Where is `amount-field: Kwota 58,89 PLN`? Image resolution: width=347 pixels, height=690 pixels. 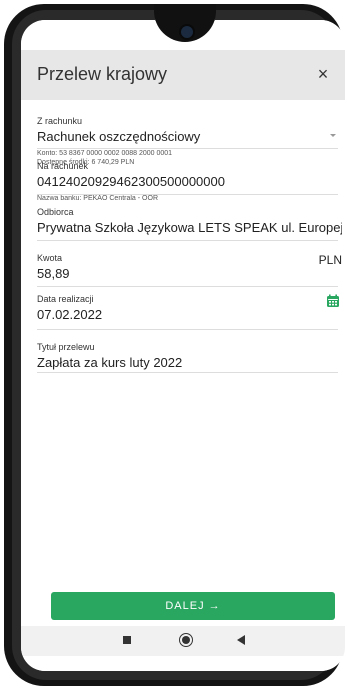
amount-field: Kwota 58,89 PLN is located at coordinates (189, 267).